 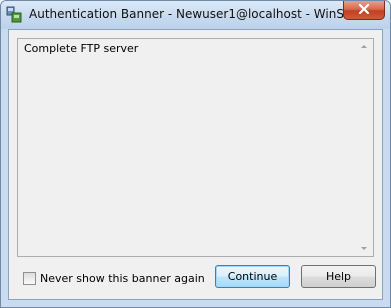 I want to click on never-show-label: Never show this banner again, so click(x=122, y=278).